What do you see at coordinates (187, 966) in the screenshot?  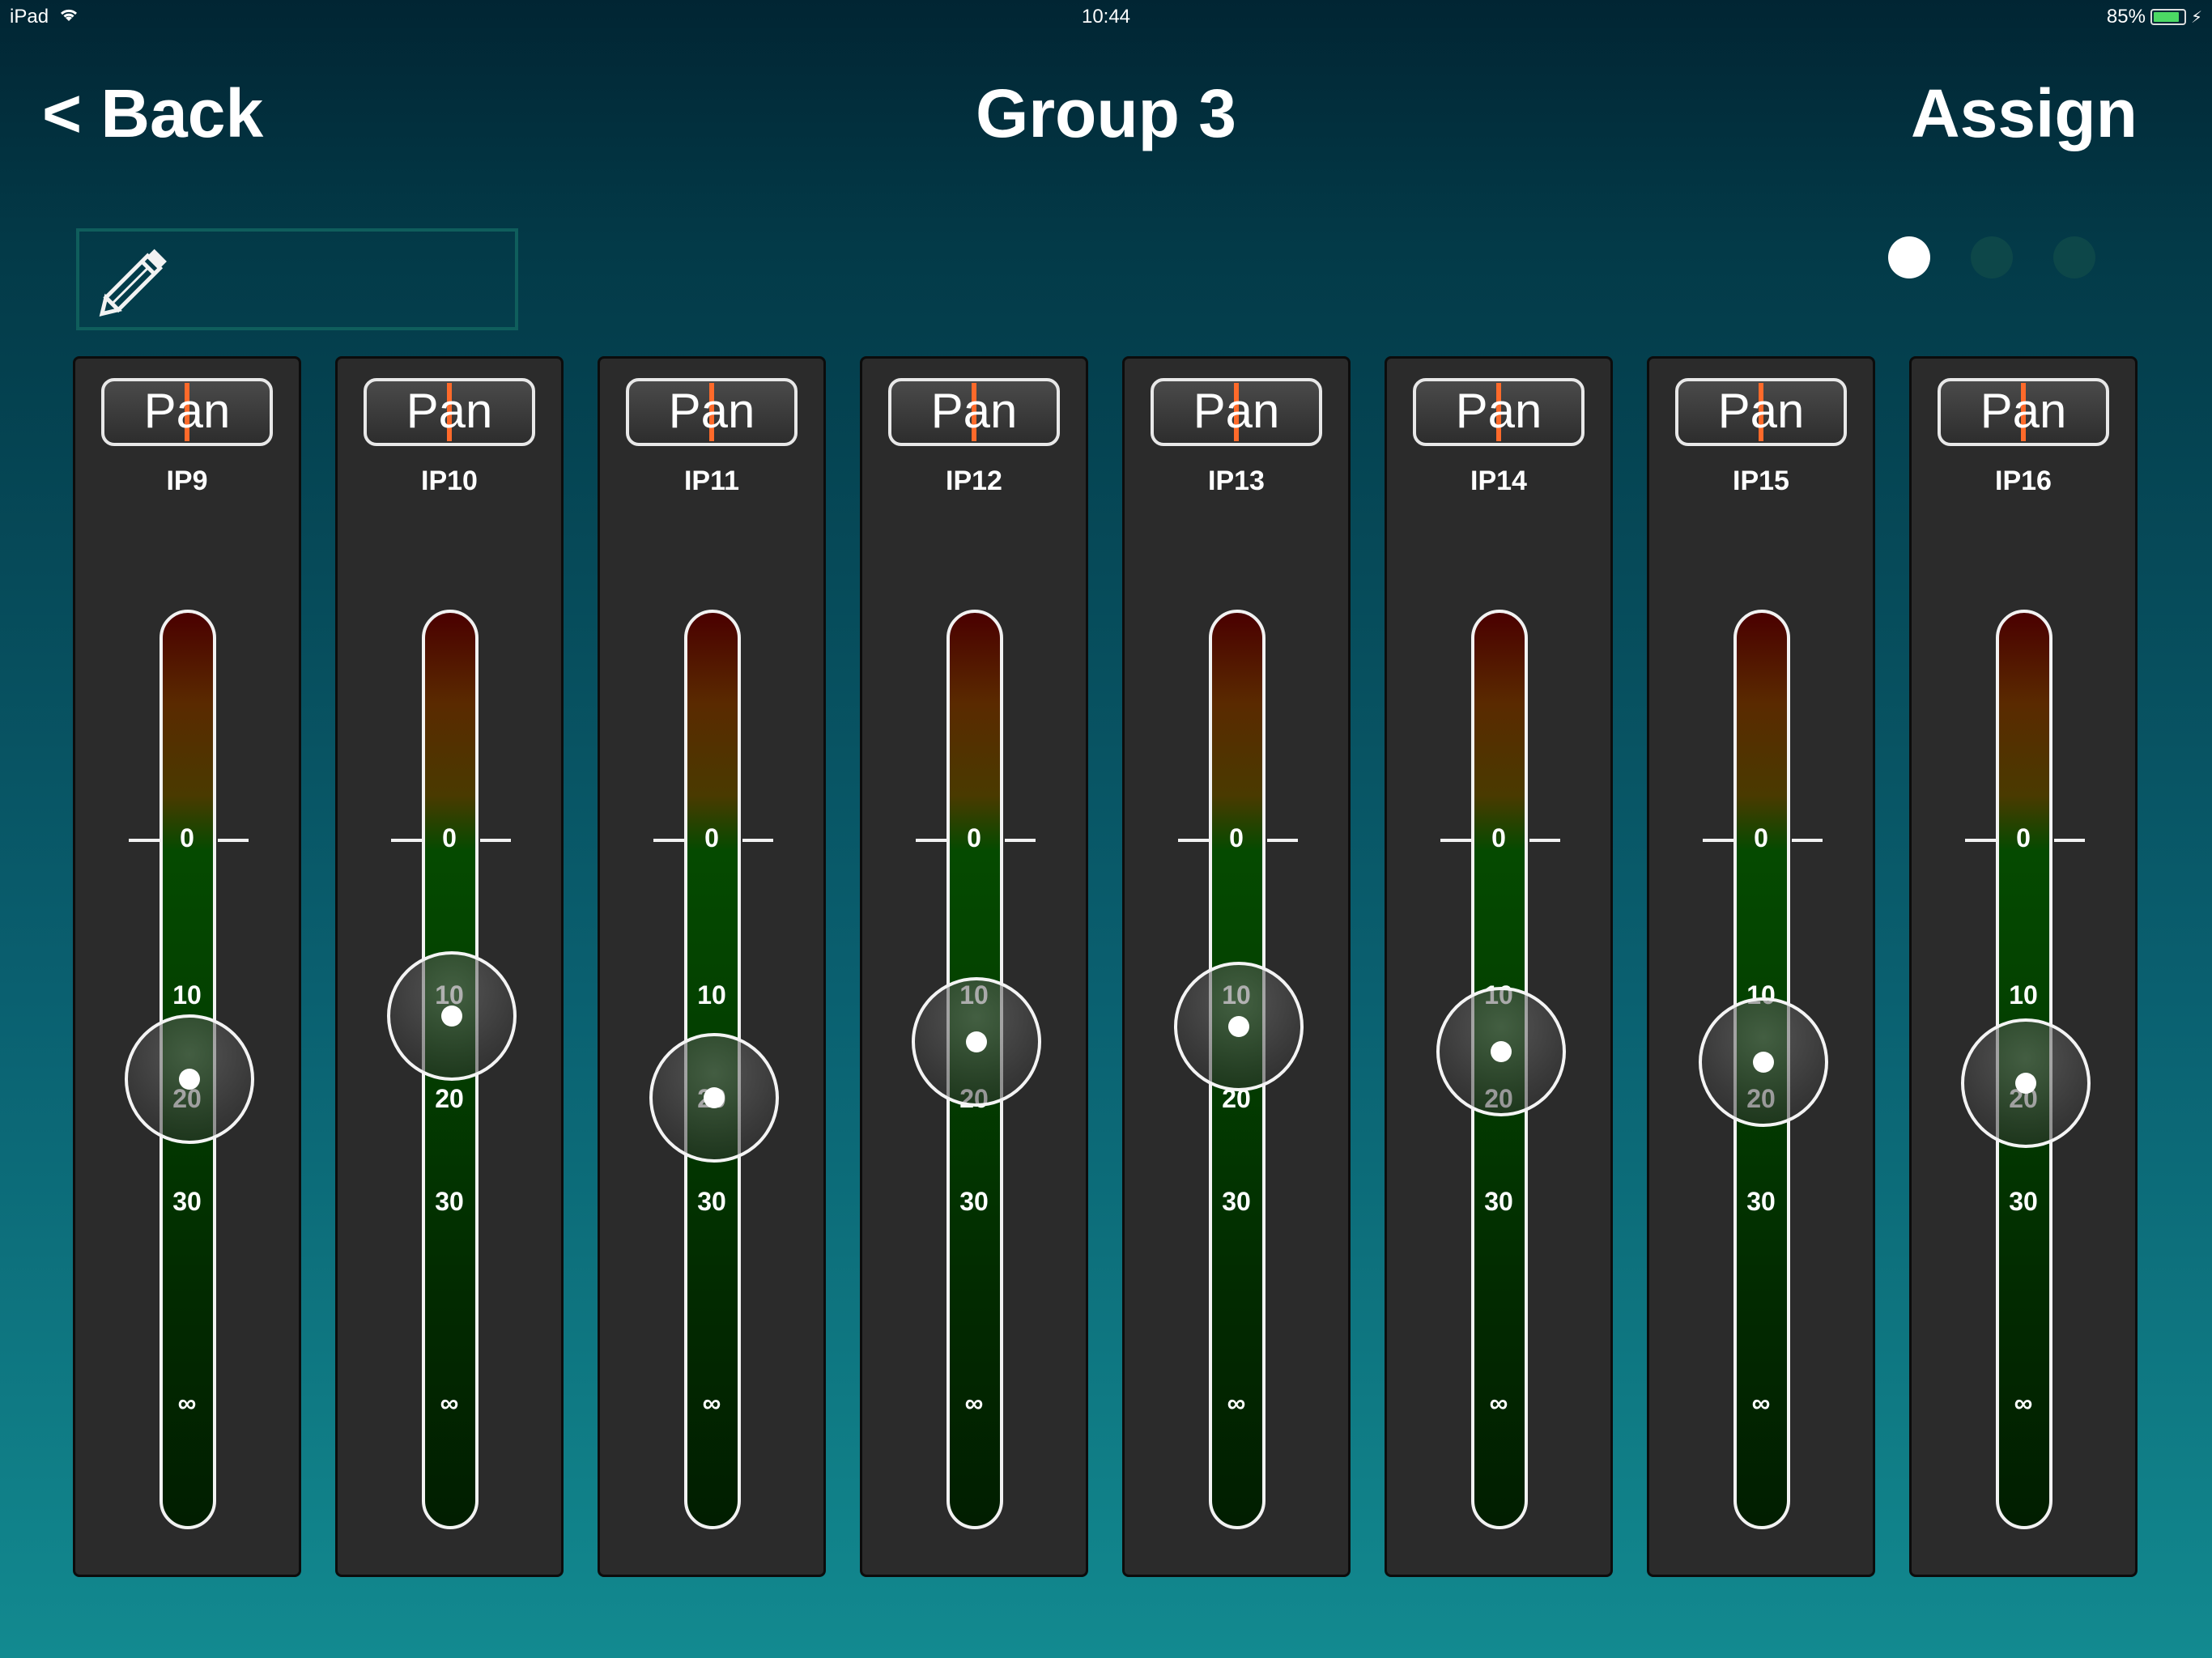 I see `channel-strip: PanIP90102030∞` at bounding box center [187, 966].